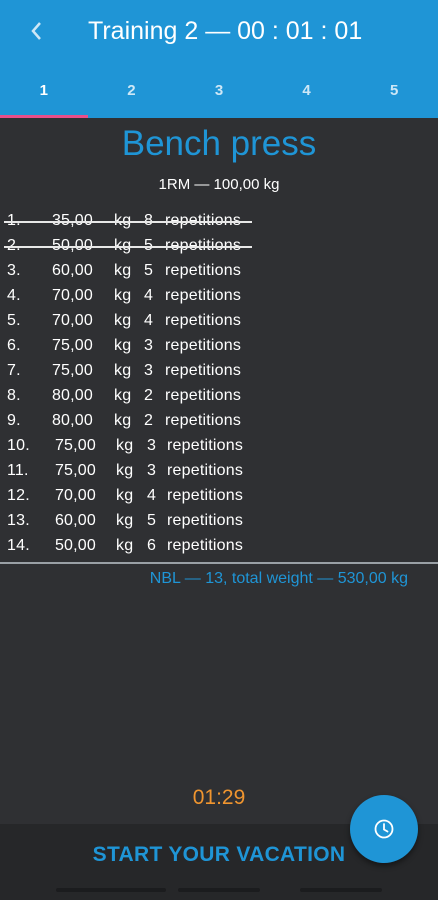  I want to click on tab-label: 1, so click(43, 90).